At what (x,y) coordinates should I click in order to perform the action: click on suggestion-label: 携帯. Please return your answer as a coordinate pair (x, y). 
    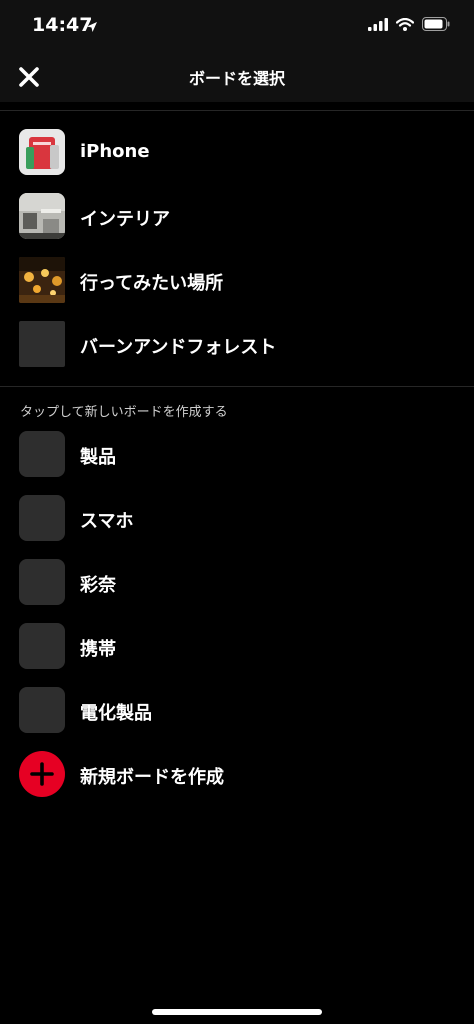
    Looking at the image, I should click on (98, 649).